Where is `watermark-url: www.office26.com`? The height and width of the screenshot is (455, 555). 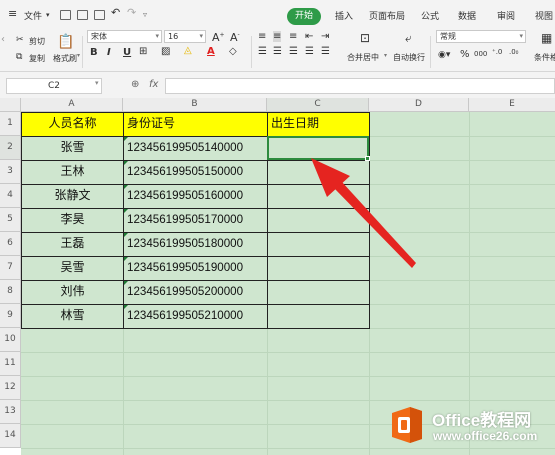
watermark-url: www.office26.com is located at coordinates (485, 436).